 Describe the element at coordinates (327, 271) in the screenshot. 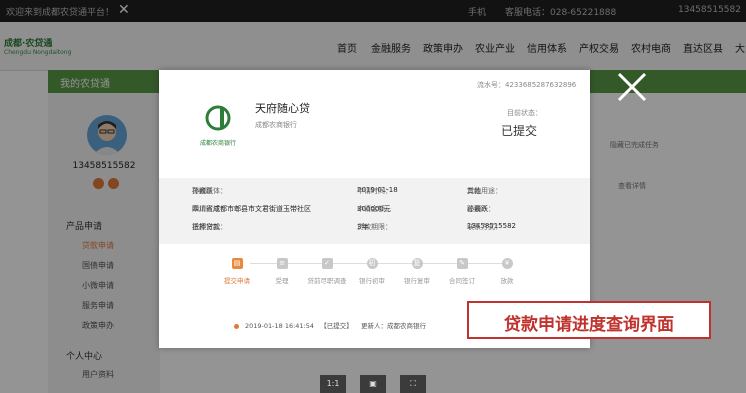

I see `step-due-diligence: ✓ 贷前尽职调查` at that location.